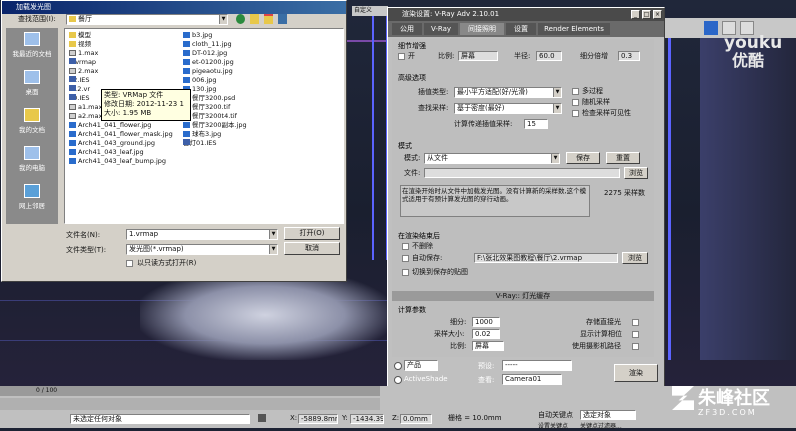 The width and height of the screenshot is (796, 431). Describe the element at coordinates (407, 29) in the screenshot. I see `tab-common: 公用` at that location.